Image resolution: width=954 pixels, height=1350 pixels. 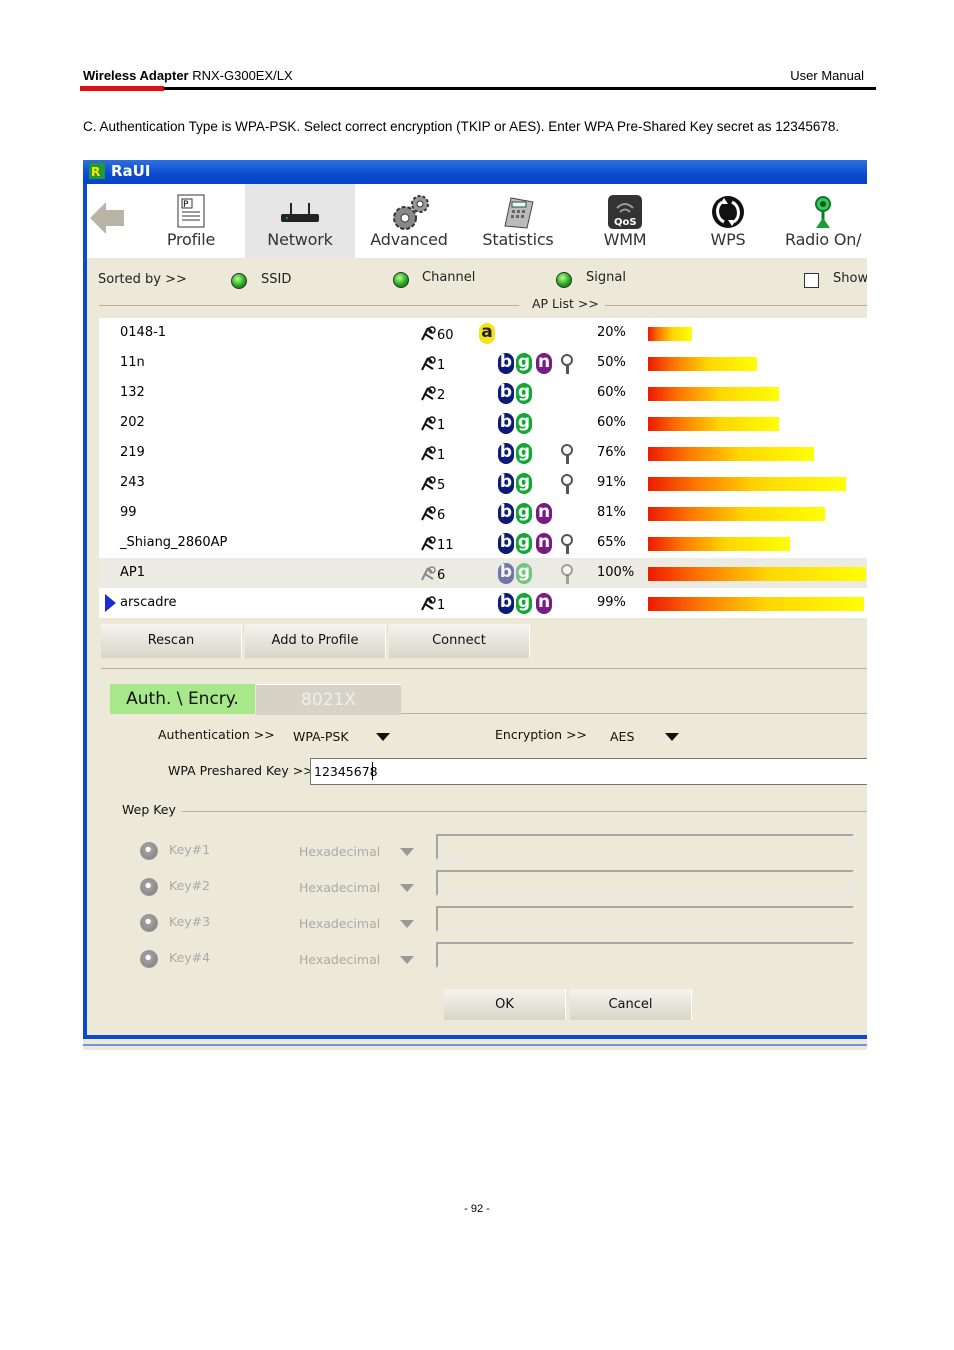 What do you see at coordinates (132, 482) in the screenshot?
I see `ap-ssid: 243` at bounding box center [132, 482].